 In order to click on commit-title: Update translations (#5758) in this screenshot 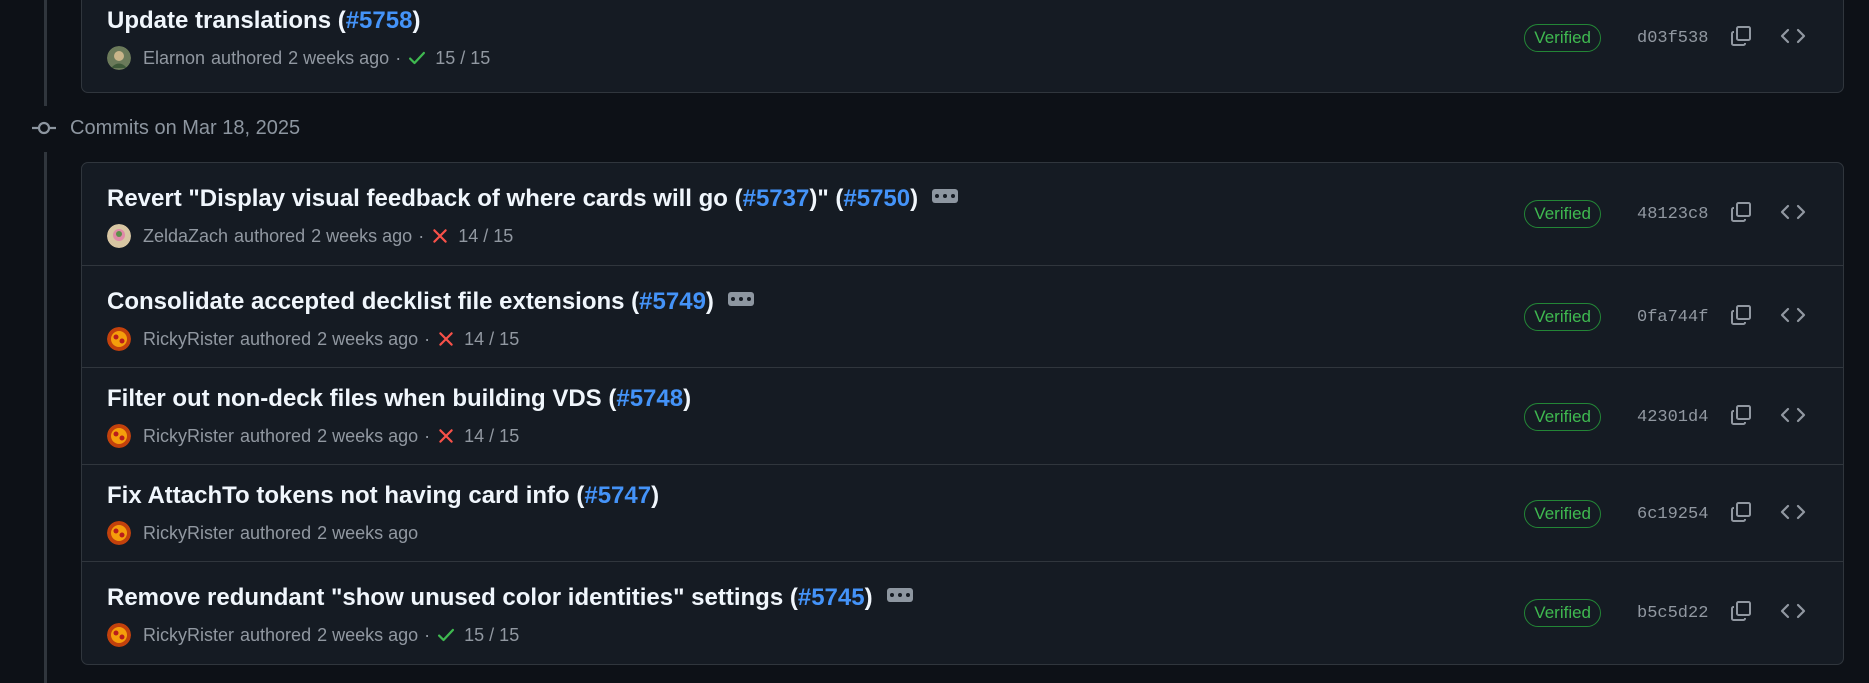, I will do `click(263, 21)`.